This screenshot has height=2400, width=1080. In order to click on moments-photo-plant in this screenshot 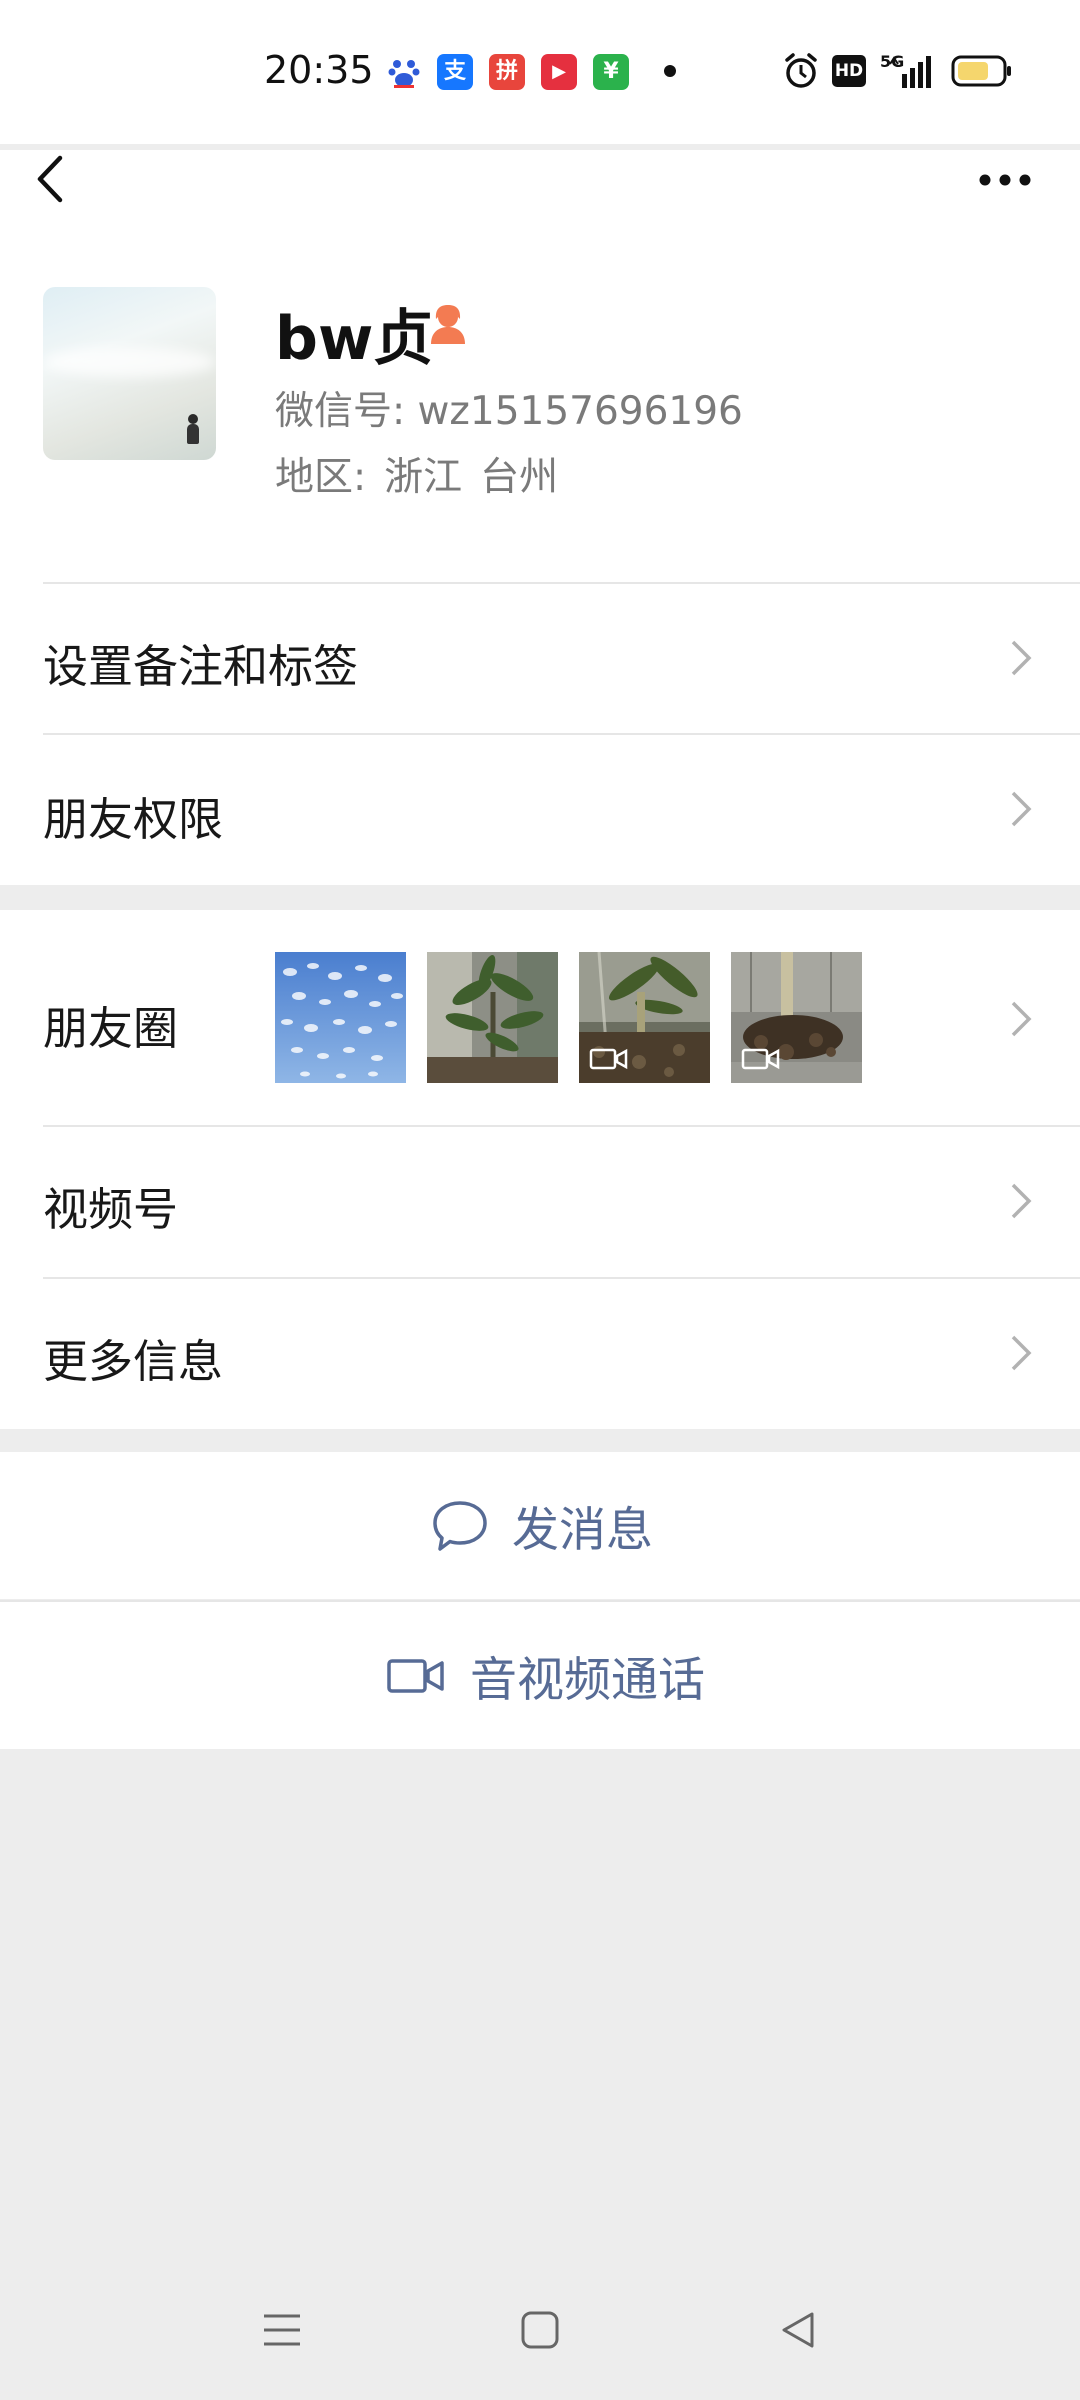, I will do `click(492, 1017)`.